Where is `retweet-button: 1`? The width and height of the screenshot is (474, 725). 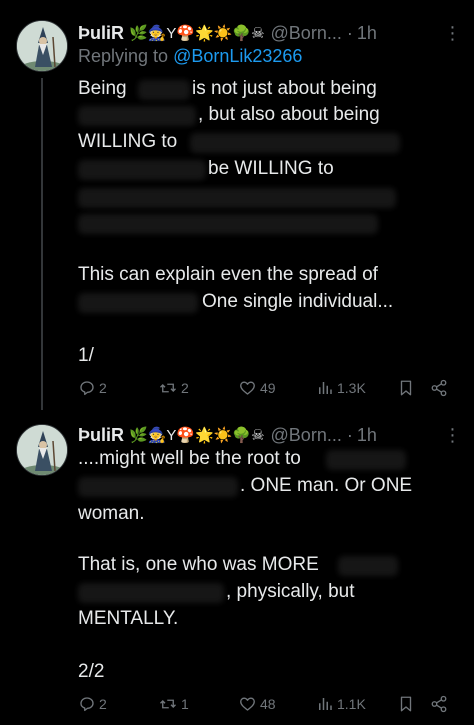 retweet-button: 1 is located at coordinates (173, 704).